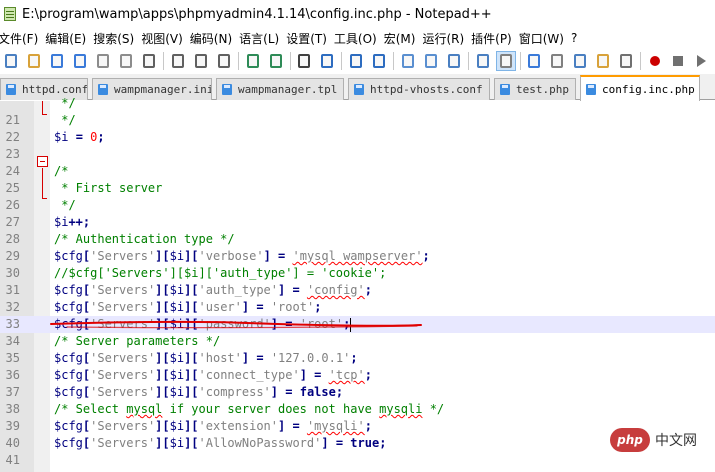  Describe the element at coordinates (214, 38) in the screenshot. I see `menu-item-4: 编码(N)` at that location.